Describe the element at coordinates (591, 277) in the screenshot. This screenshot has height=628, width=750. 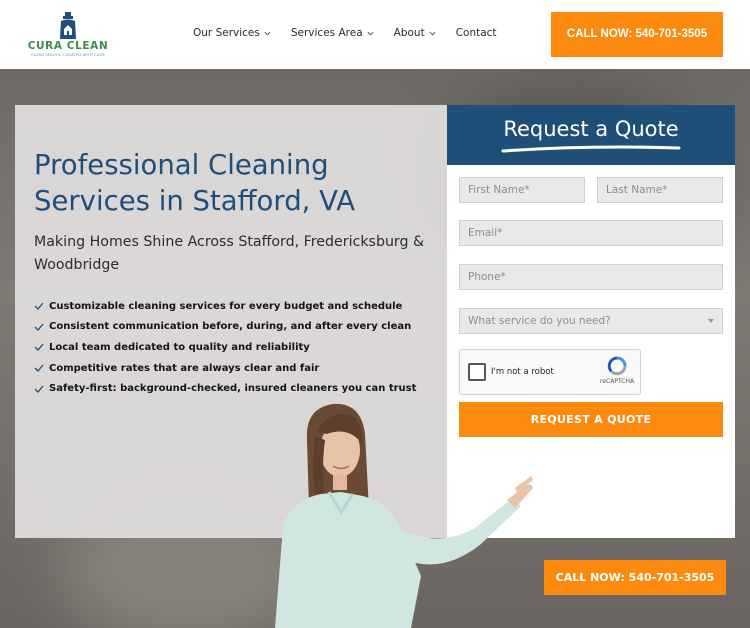
I see `phone-field: Phone*` at that location.